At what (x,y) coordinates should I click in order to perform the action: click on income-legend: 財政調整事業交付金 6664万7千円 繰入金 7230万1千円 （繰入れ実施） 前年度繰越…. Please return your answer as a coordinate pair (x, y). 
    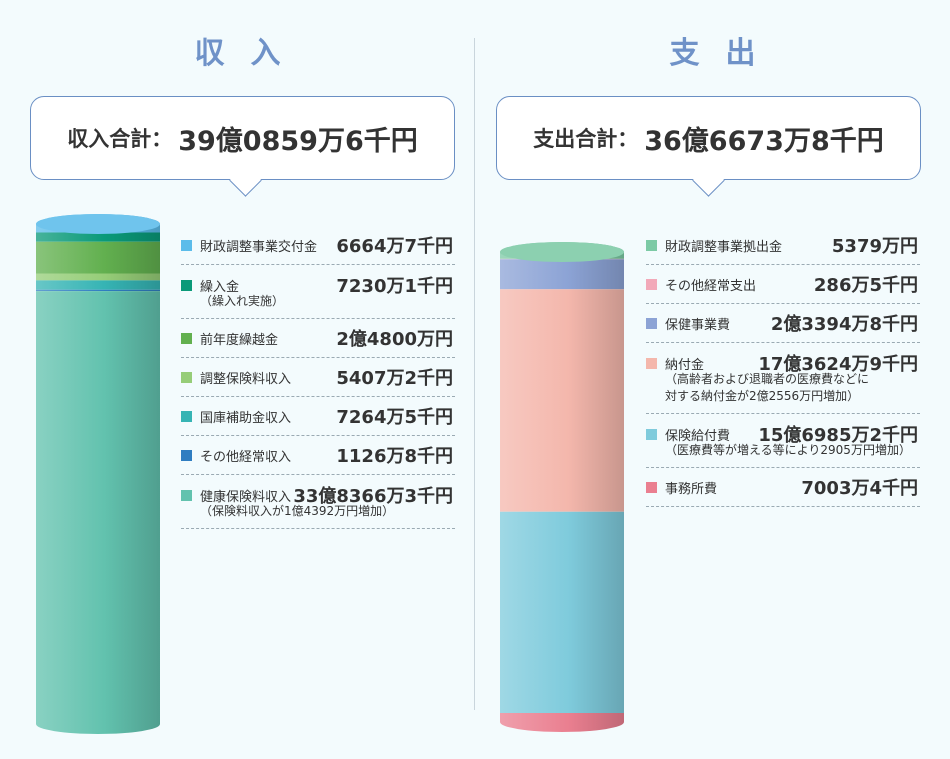
    Looking at the image, I should click on (318, 377).